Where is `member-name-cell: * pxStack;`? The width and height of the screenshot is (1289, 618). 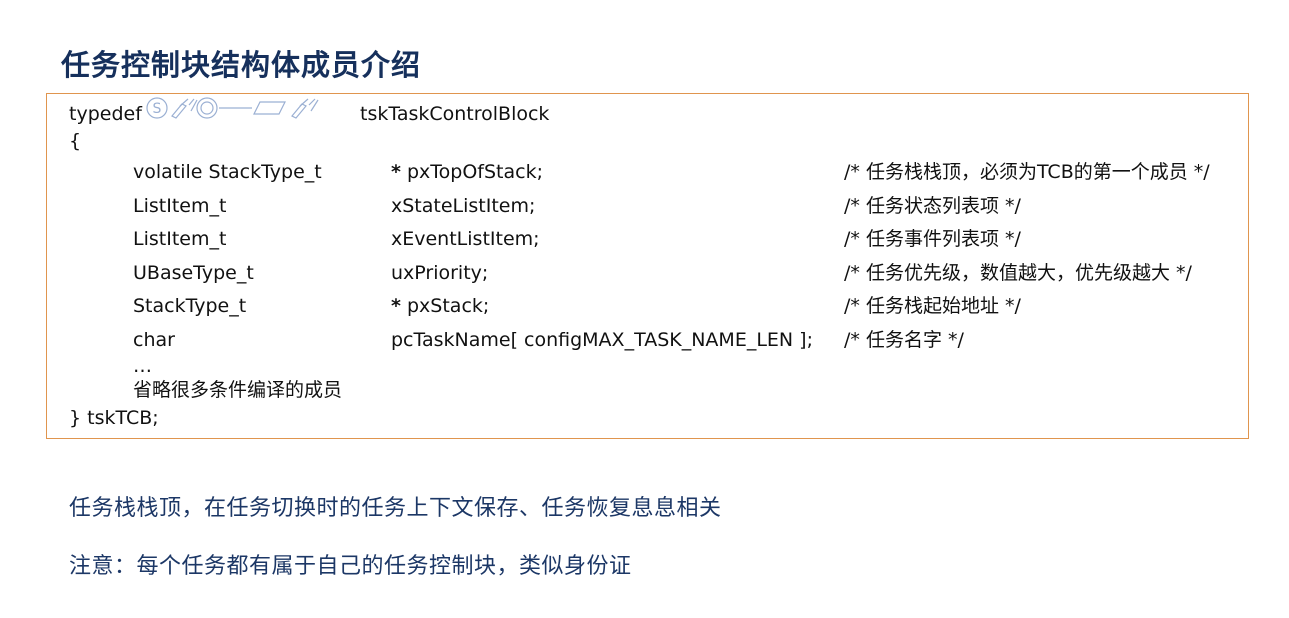
member-name-cell: * pxStack; is located at coordinates (440, 306).